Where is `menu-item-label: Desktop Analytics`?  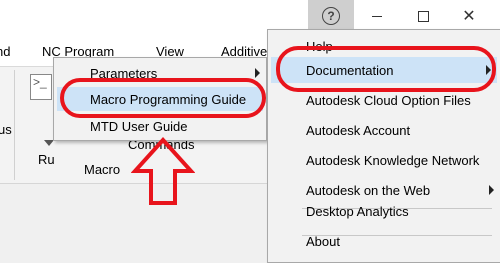
menu-item-label: Desktop Analytics is located at coordinates (357, 211).